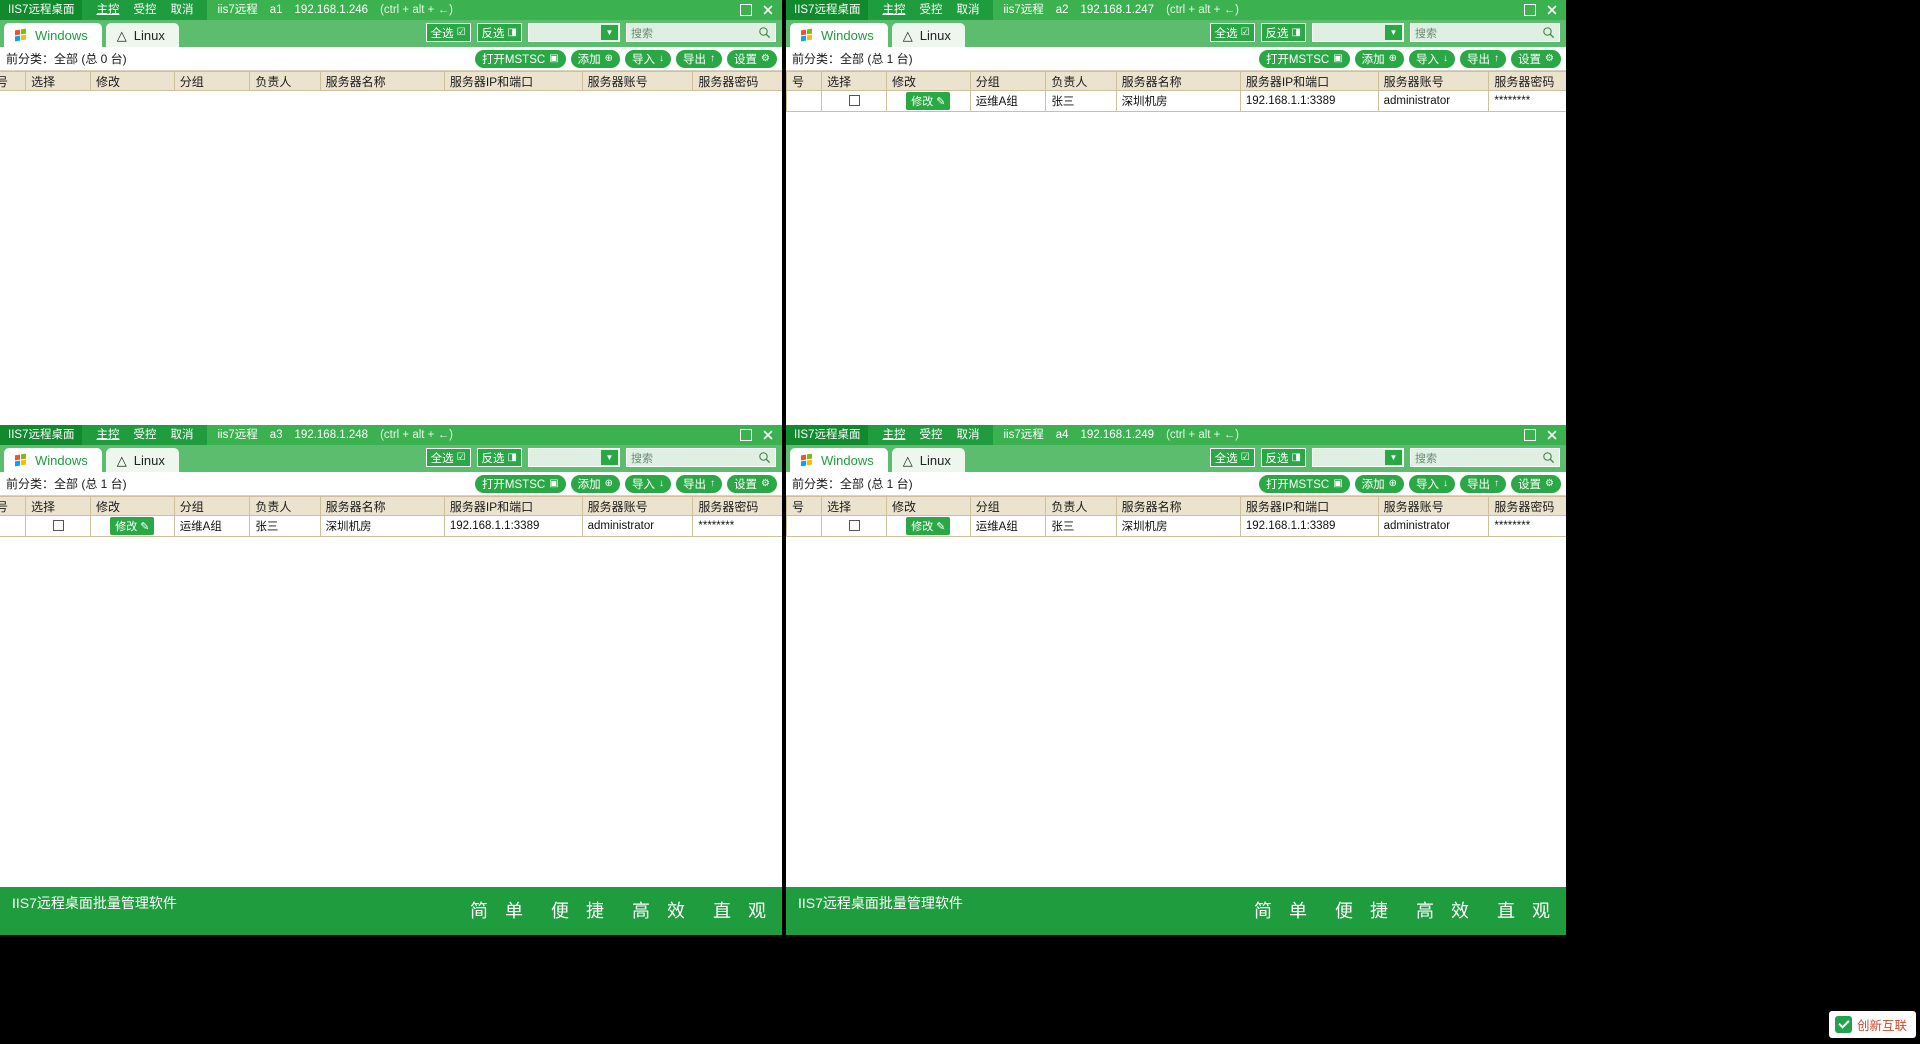 The height and width of the screenshot is (1044, 1920). What do you see at coordinates (839, 35) in the screenshot?
I see `tab-windows: Windows` at bounding box center [839, 35].